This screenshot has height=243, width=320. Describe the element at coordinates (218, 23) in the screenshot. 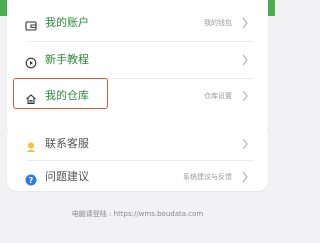

I see `menu-item-subtext: 我的钱包` at that location.